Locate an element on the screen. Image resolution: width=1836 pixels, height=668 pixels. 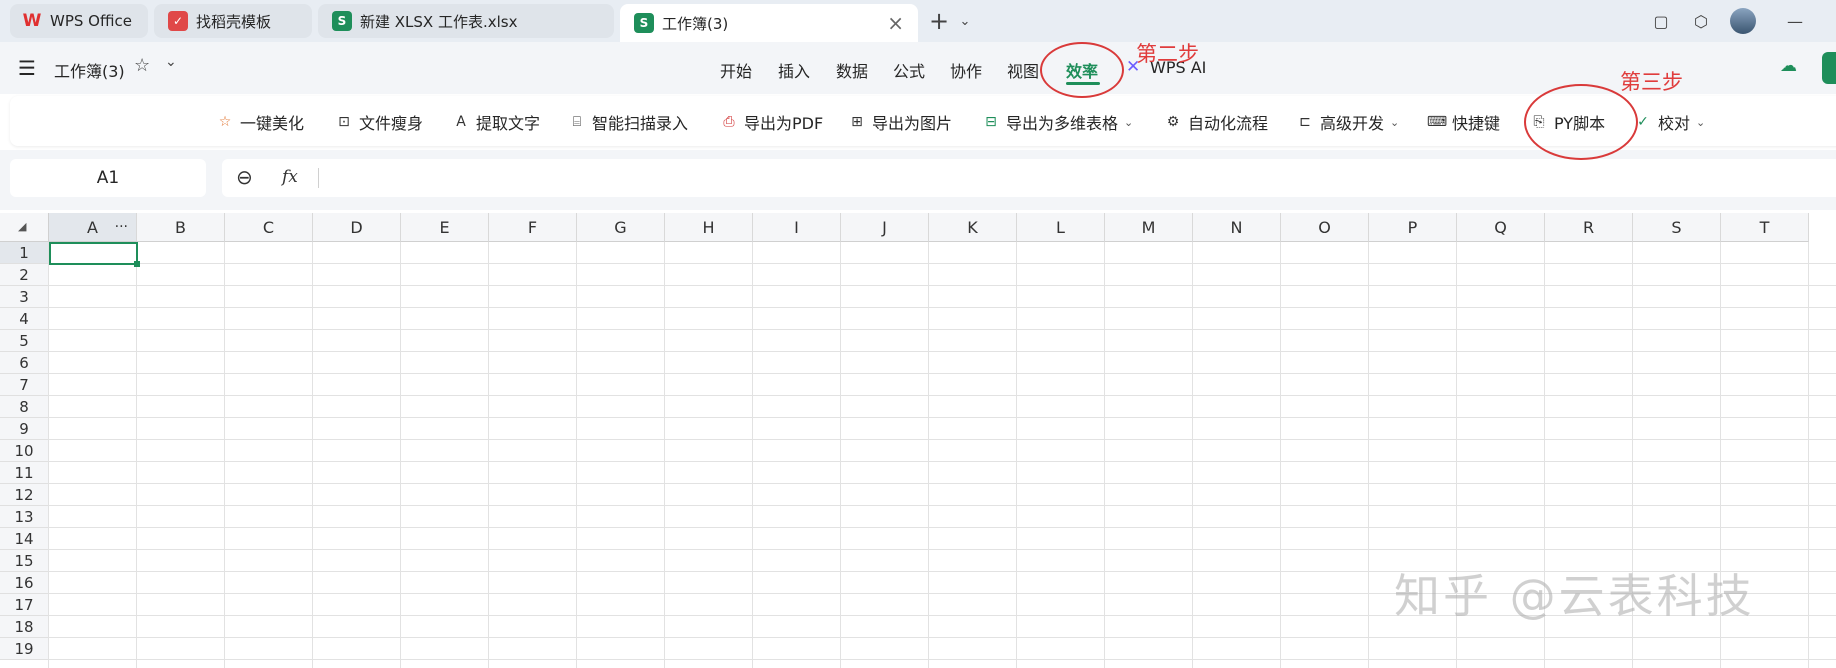
automation-flow-button: ⚙ 自动化流程 is located at coordinates (1216, 122).